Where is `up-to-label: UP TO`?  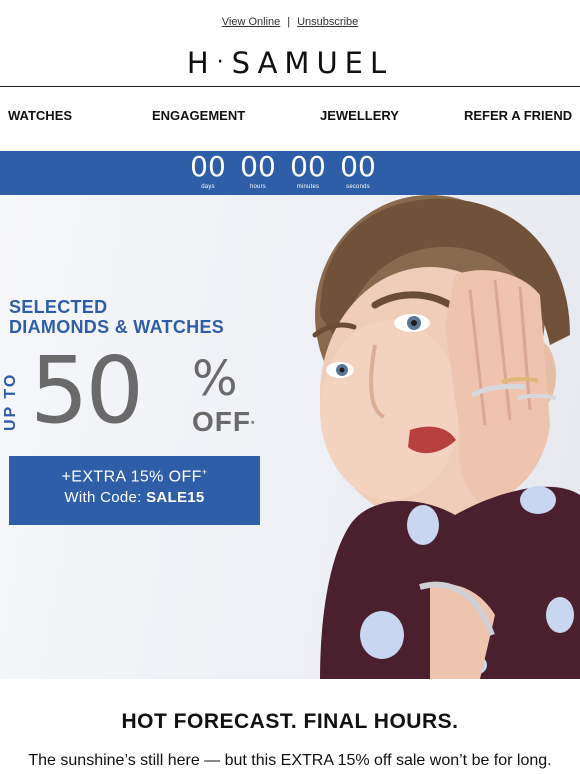
up-to-label: UP TO is located at coordinates (10, 401).